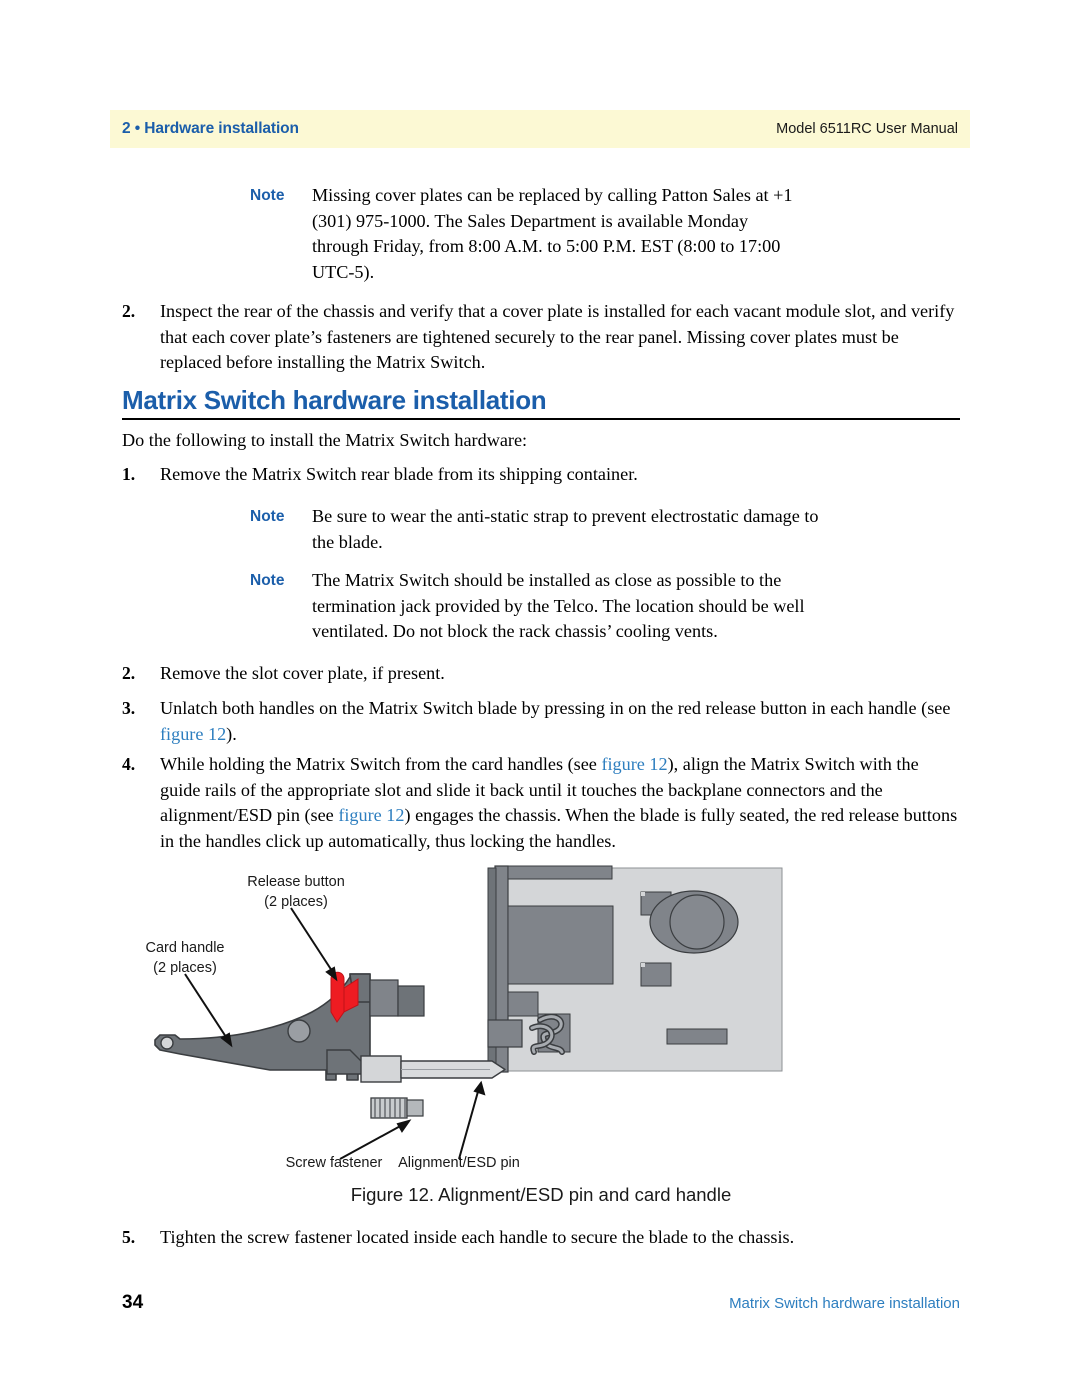 This screenshot has height=1397, width=1080. I want to click on figure-label-screw-fastener: Screw fastener, so click(334, 1163).